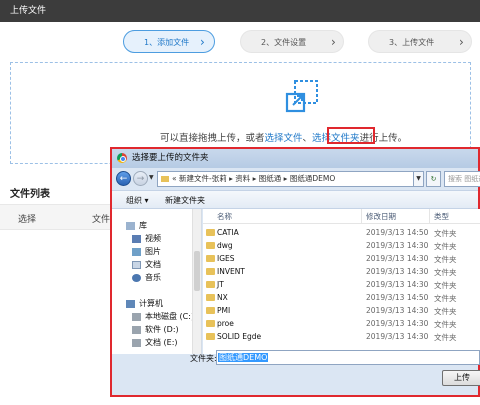 This screenshot has height=405, width=480. What do you see at coordinates (225, 245) in the screenshot?
I see `file-name: dwg` at bounding box center [225, 245].